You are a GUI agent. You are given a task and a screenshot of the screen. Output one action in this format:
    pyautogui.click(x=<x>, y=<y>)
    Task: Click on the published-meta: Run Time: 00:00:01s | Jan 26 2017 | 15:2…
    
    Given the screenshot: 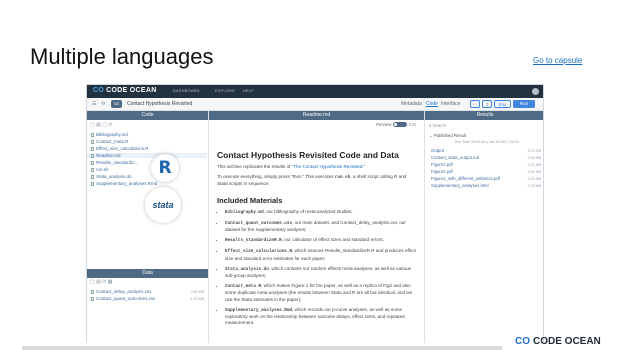 What is the action you would take?
    pyautogui.click(x=487, y=142)
    